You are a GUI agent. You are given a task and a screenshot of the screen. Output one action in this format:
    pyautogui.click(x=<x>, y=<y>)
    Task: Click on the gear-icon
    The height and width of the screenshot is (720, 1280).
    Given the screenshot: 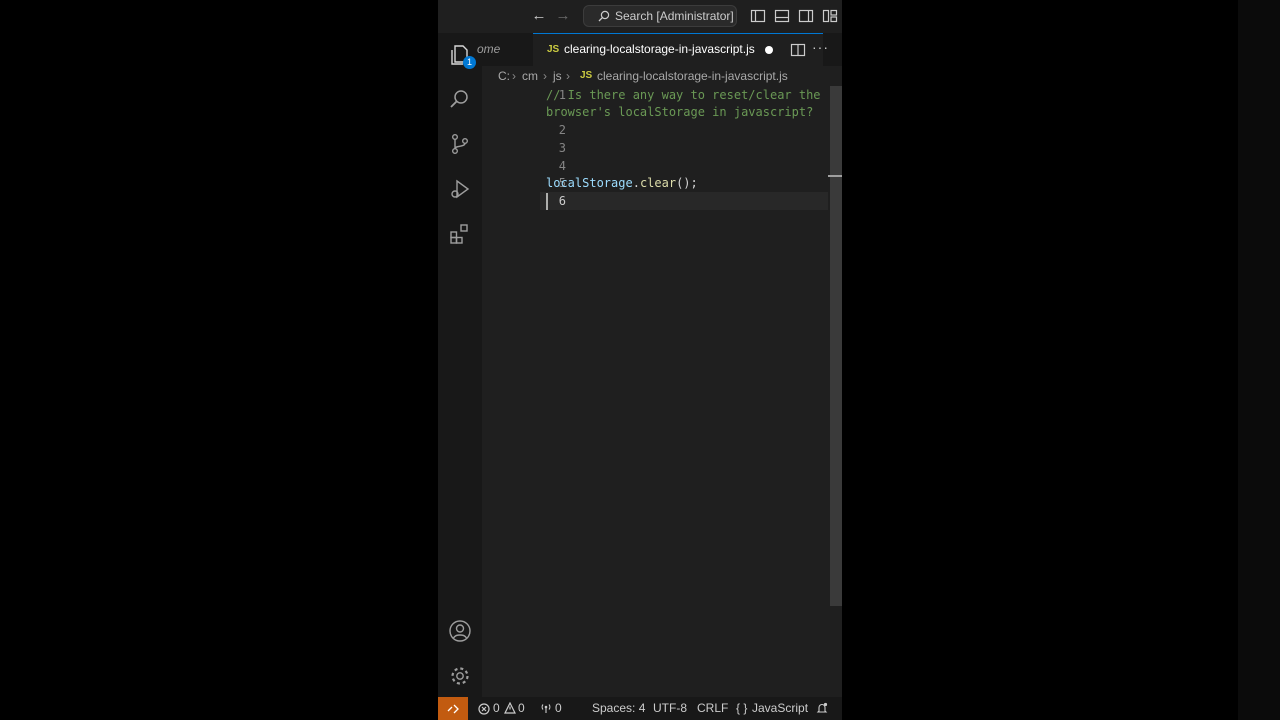 What is the action you would take?
    pyautogui.click(x=460, y=676)
    